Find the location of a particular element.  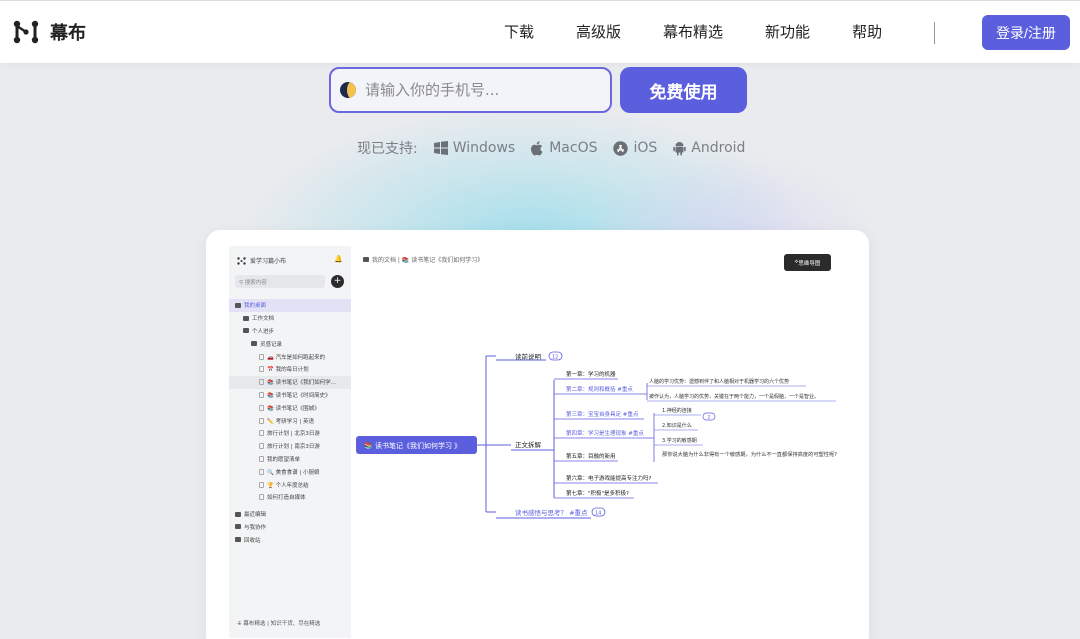

note-node-2: 1.神经的连接 is located at coordinates (677, 410).